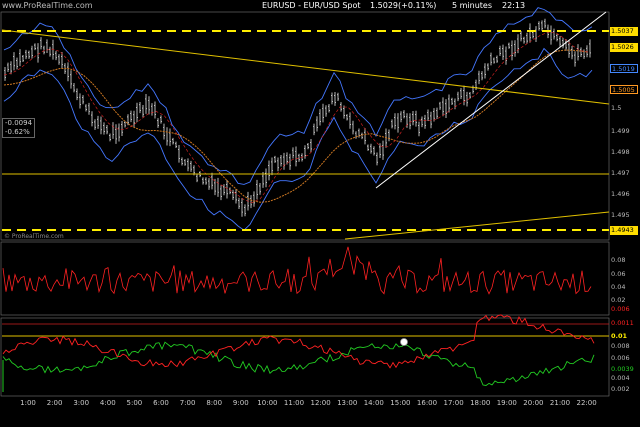 This screenshot has width=640, height=427. What do you see at coordinates (620, 194) in the screenshot?
I see `price-tick-5: 1.496` at bounding box center [620, 194].